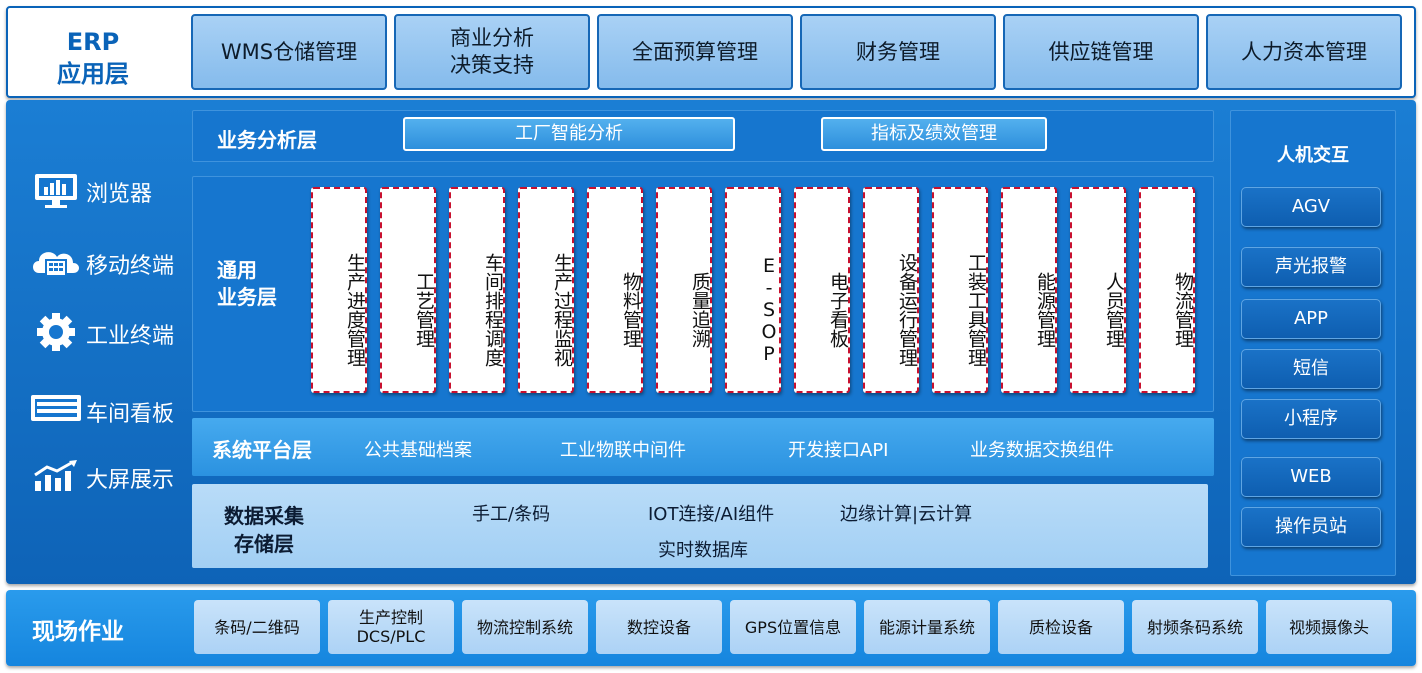 This screenshot has width=1422, height=673. What do you see at coordinates (822, 290) in the screenshot?
I see `module-electronic-board: 电子看板` at bounding box center [822, 290].